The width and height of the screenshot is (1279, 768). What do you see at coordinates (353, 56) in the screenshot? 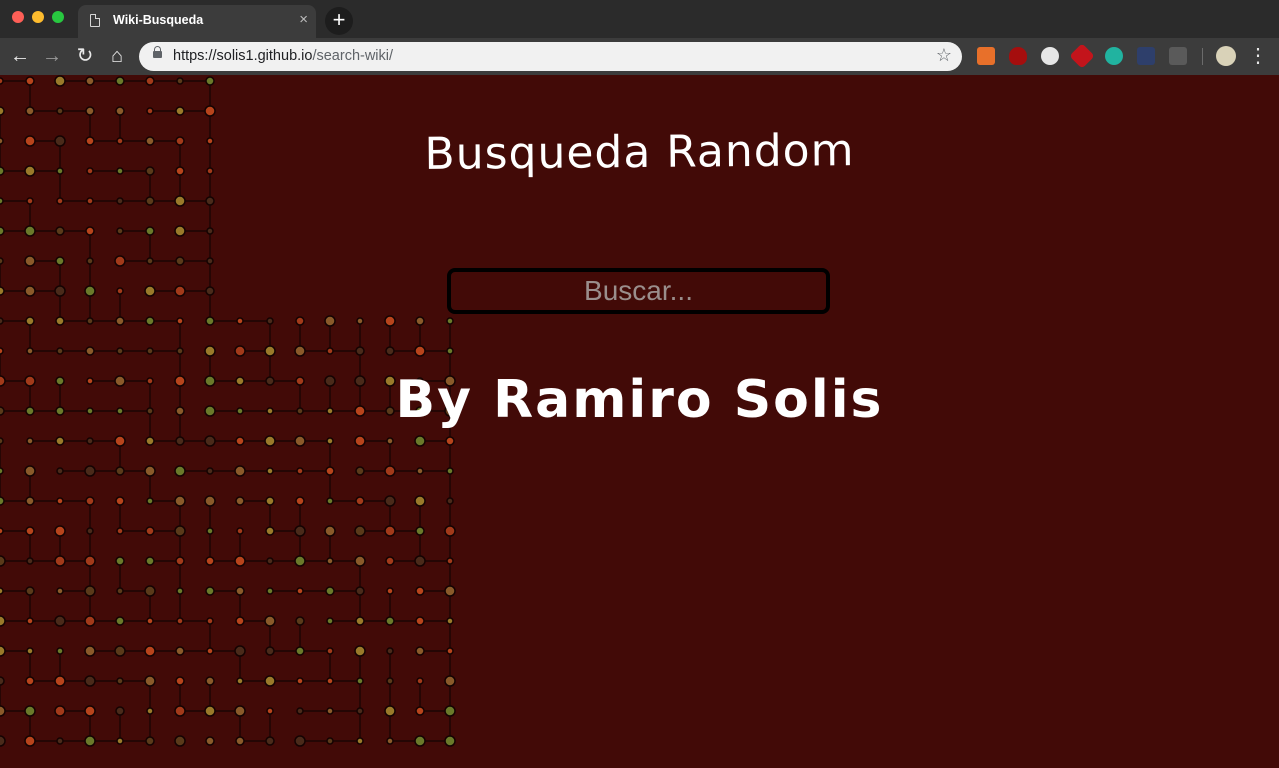
I see `url-path: /search-wiki/` at bounding box center [353, 56].